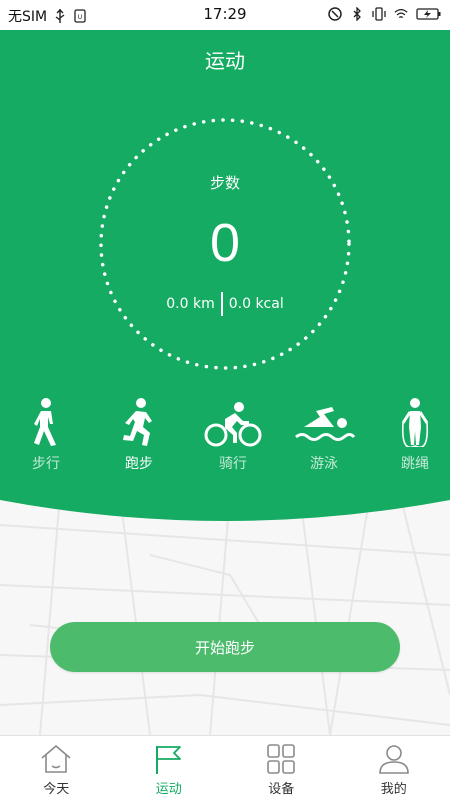  I want to click on tab-devices: 设备, so click(281, 768).